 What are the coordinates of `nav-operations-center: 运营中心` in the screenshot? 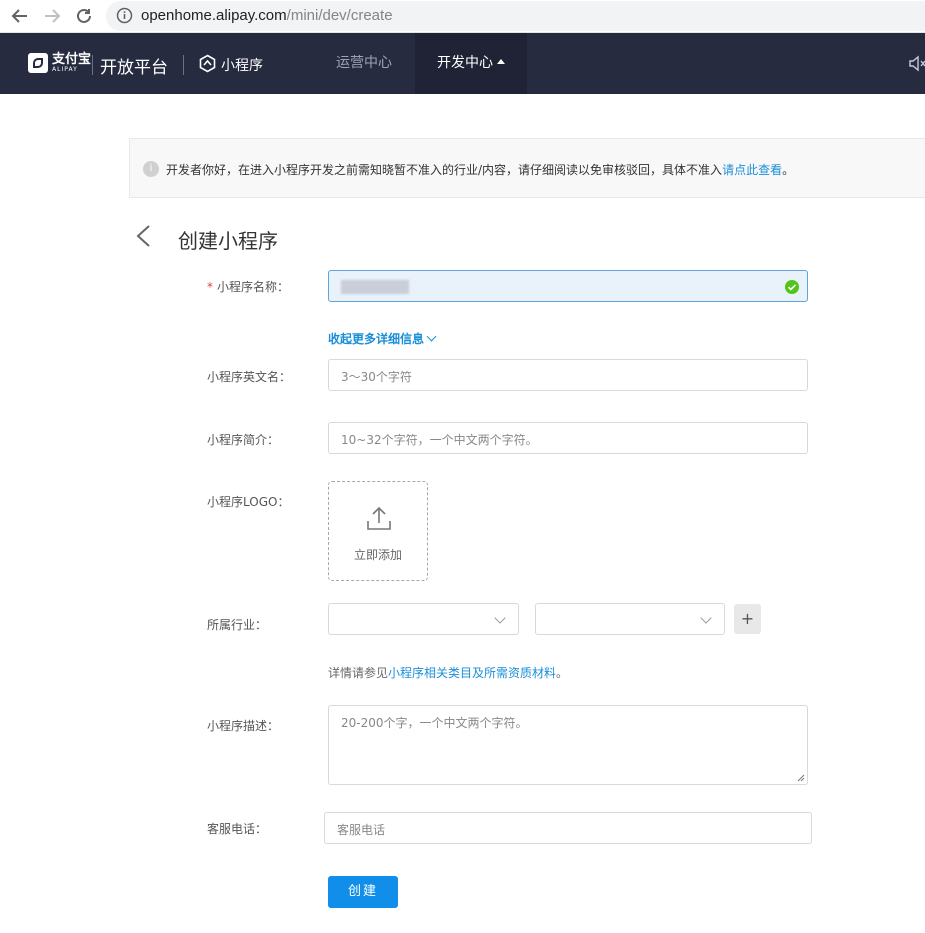 It's located at (364, 63).